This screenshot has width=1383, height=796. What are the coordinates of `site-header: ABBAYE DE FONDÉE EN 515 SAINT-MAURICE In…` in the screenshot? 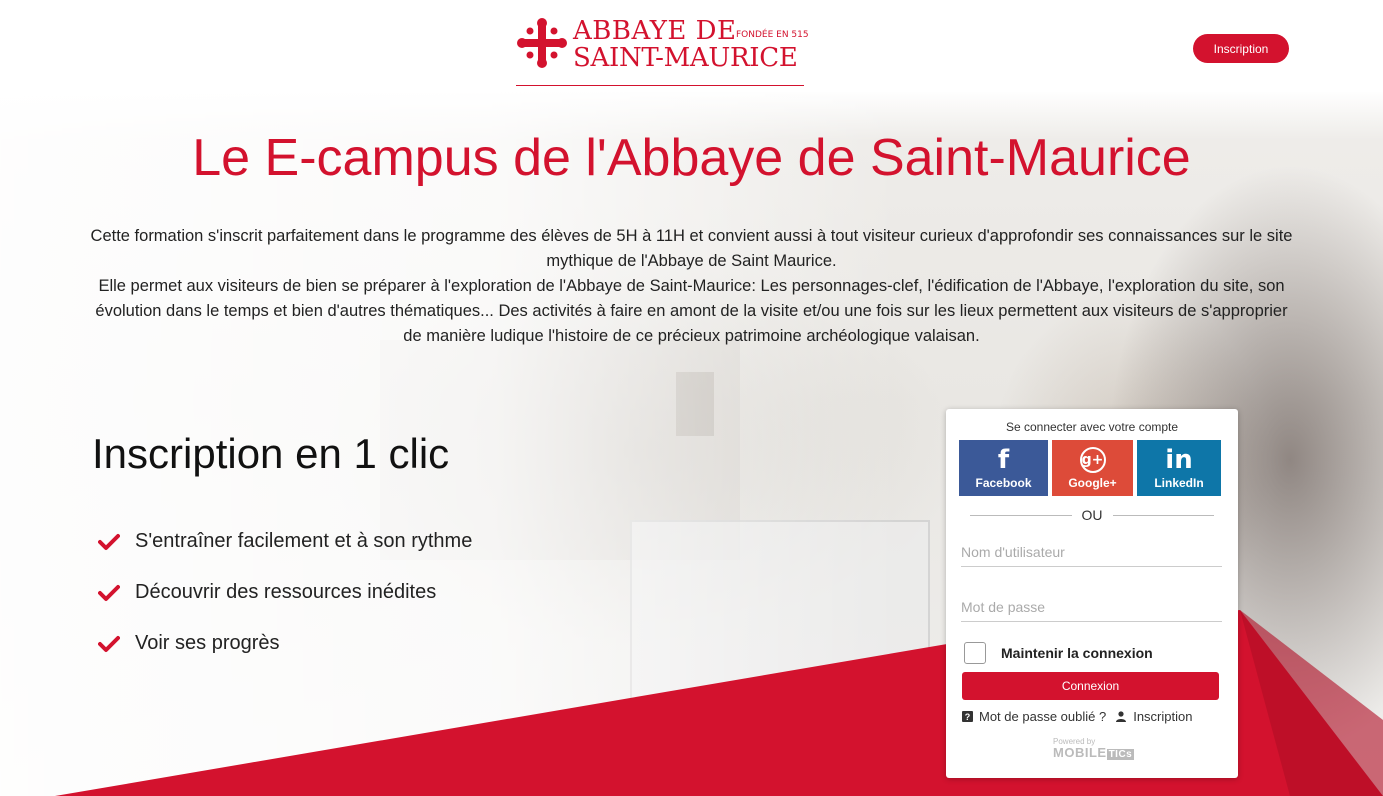 It's located at (691, 46).